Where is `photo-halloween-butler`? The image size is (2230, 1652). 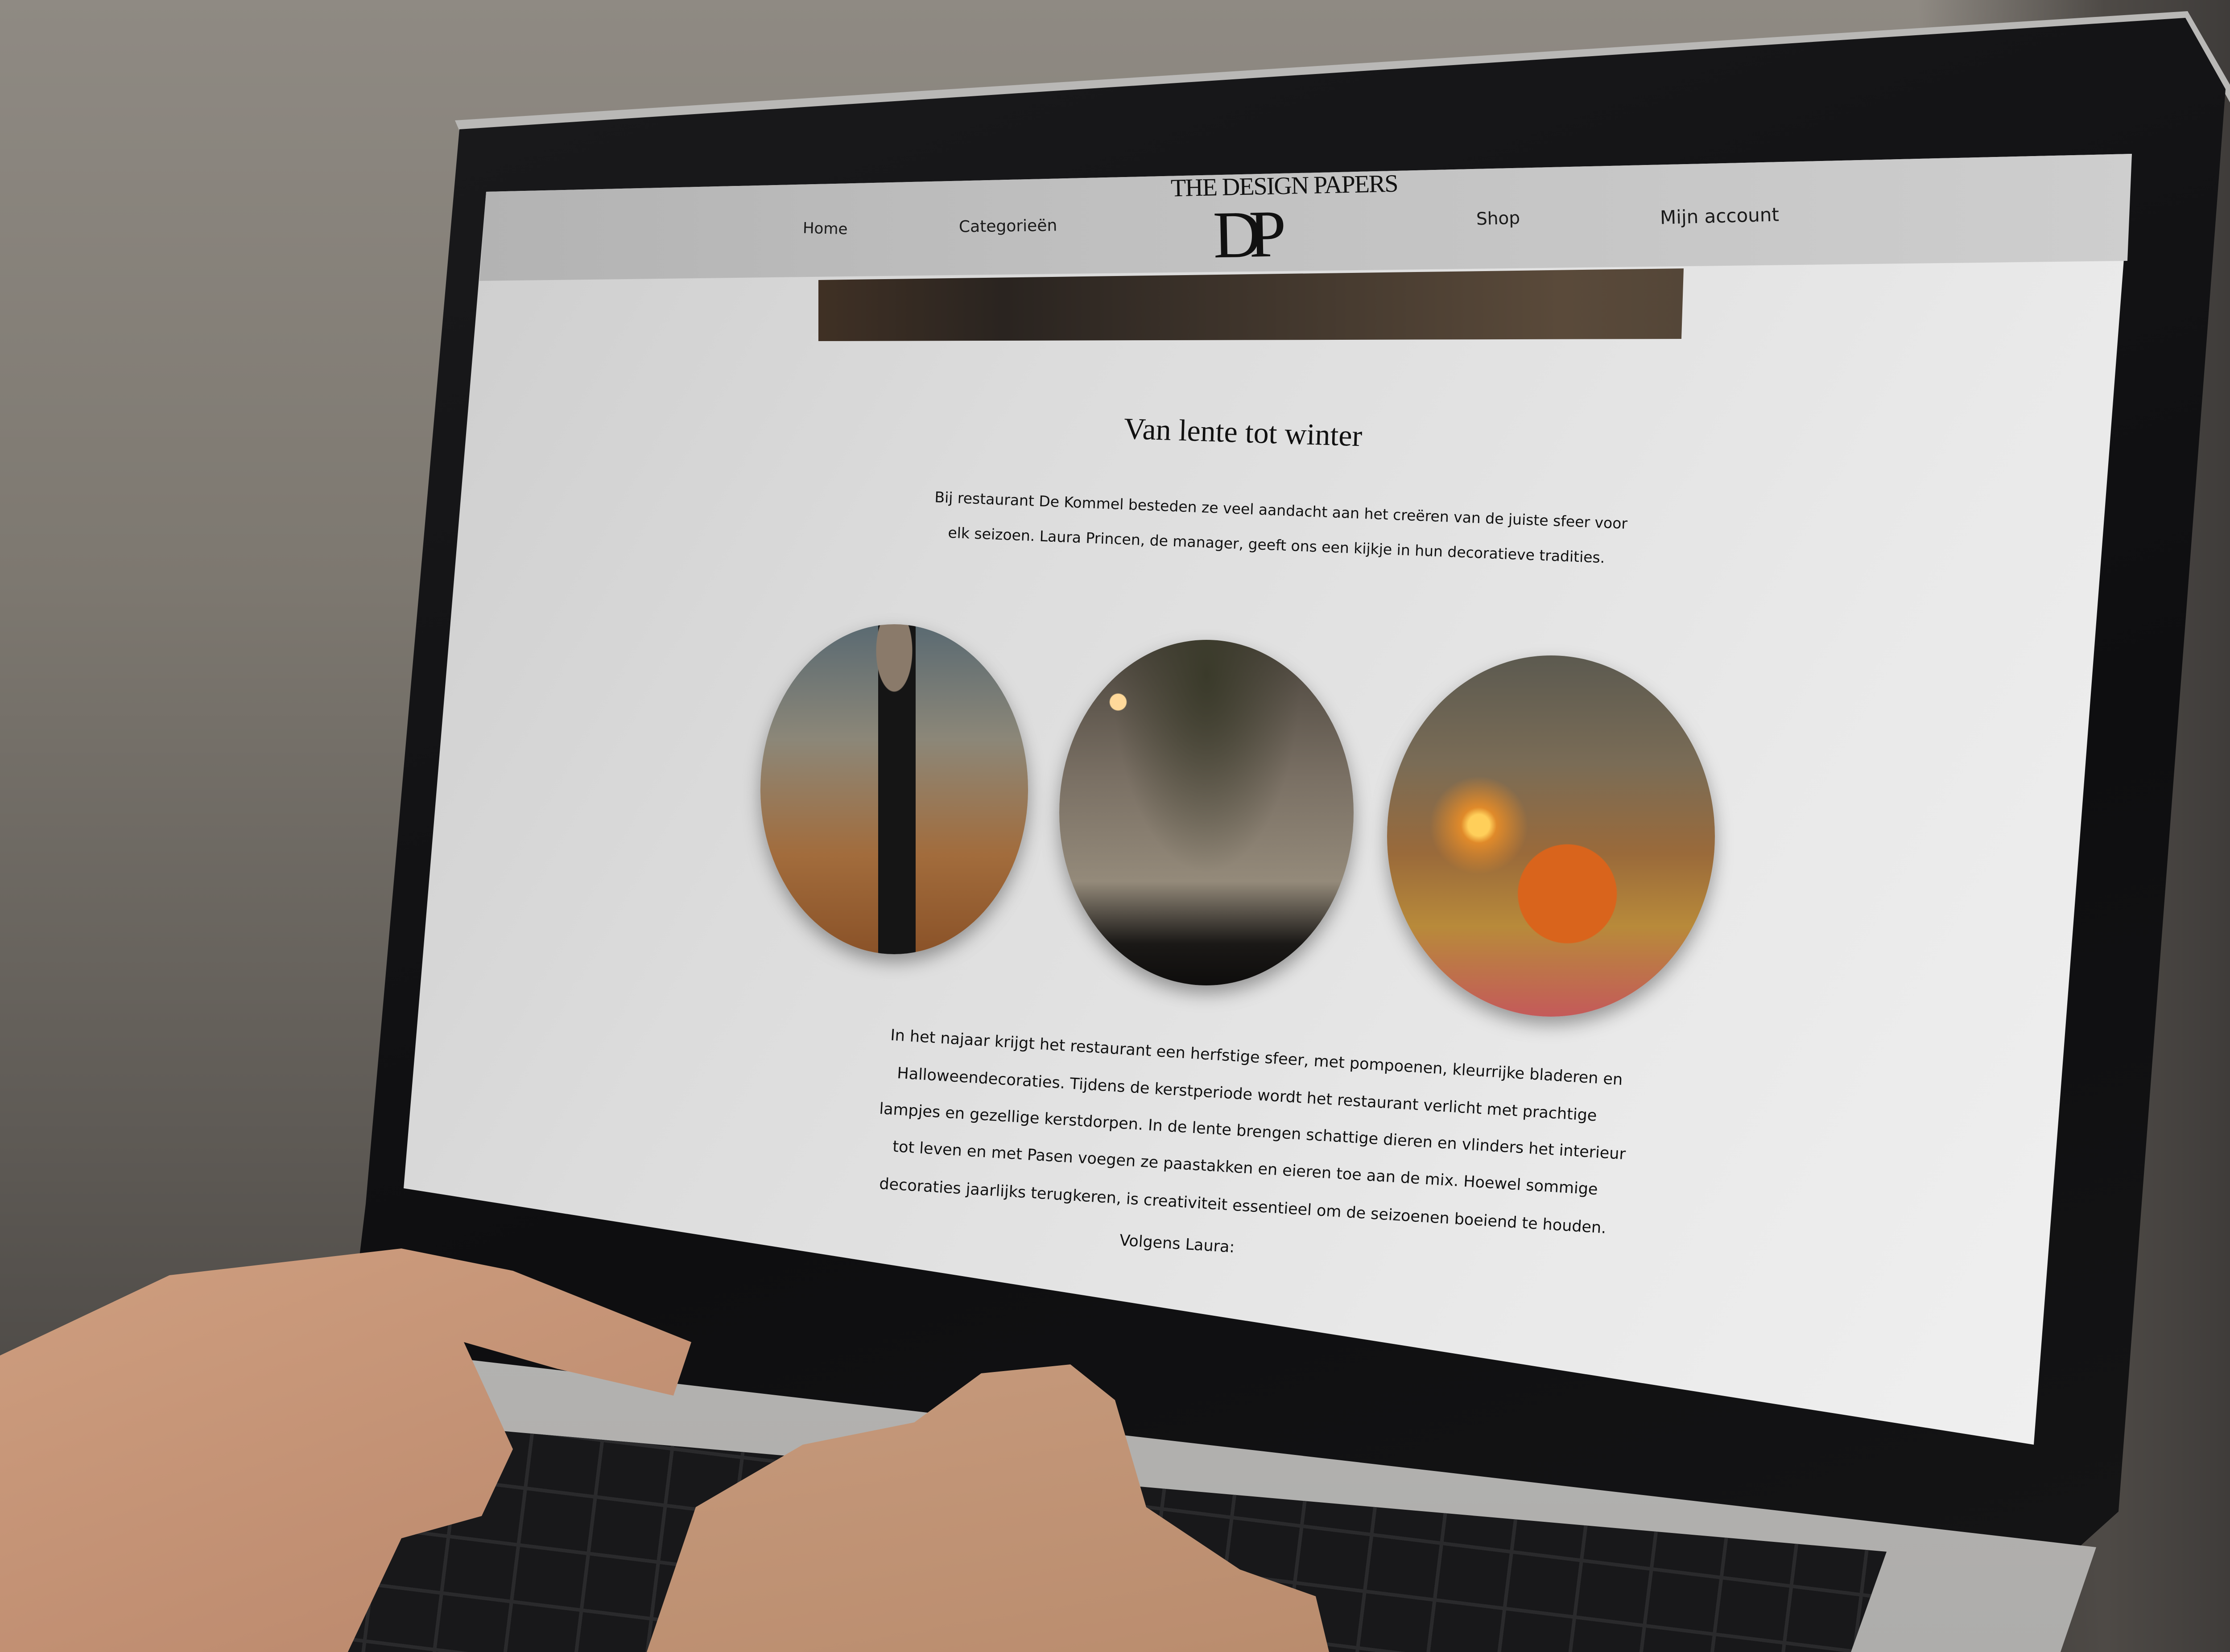 photo-halloween-butler is located at coordinates (894, 789).